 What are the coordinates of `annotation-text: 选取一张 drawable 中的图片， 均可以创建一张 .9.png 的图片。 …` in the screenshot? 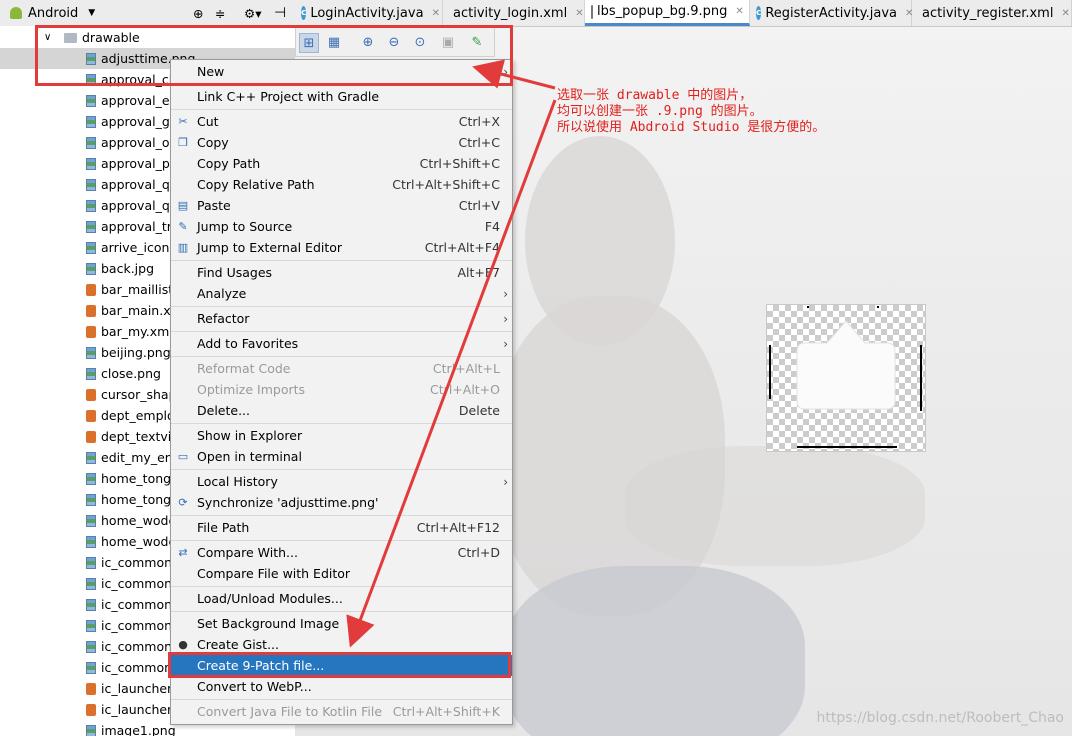 It's located at (691, 111).